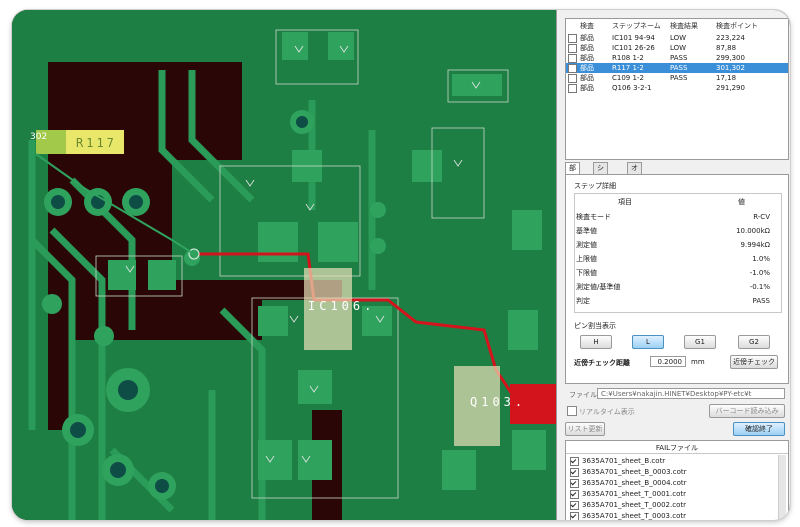 The height and width of the screenshot is (527, 800). Describe the element at coordinates (628, 505) in the screenshot. I see `fail-file-item: 3635A701_sheet_T_0002.cotr` at that location.